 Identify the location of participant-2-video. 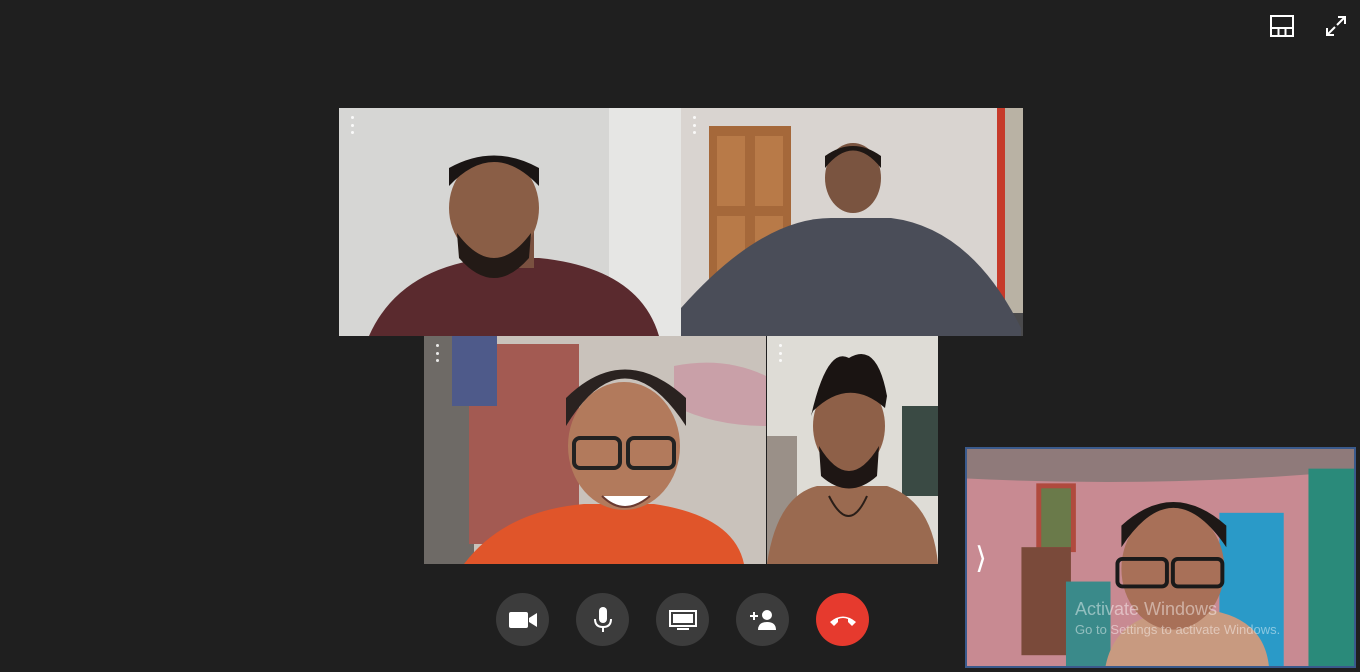
(852, 222).